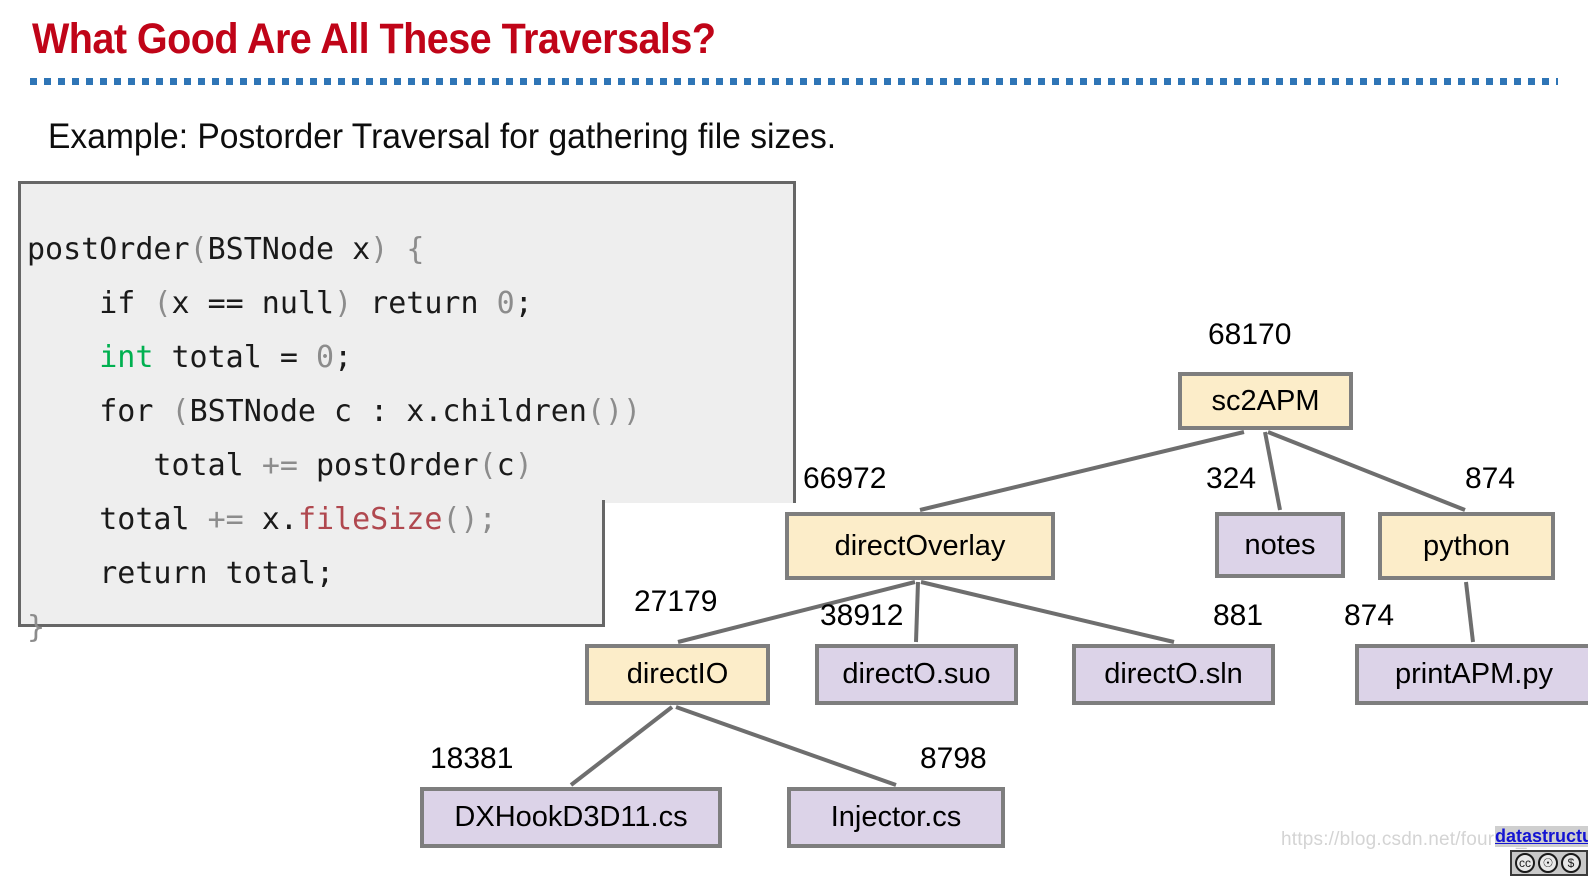 Image resolution: width=1588 pixels, height=876 pixels. I want to click on tree-node-label: directIO, so click(677, 674).